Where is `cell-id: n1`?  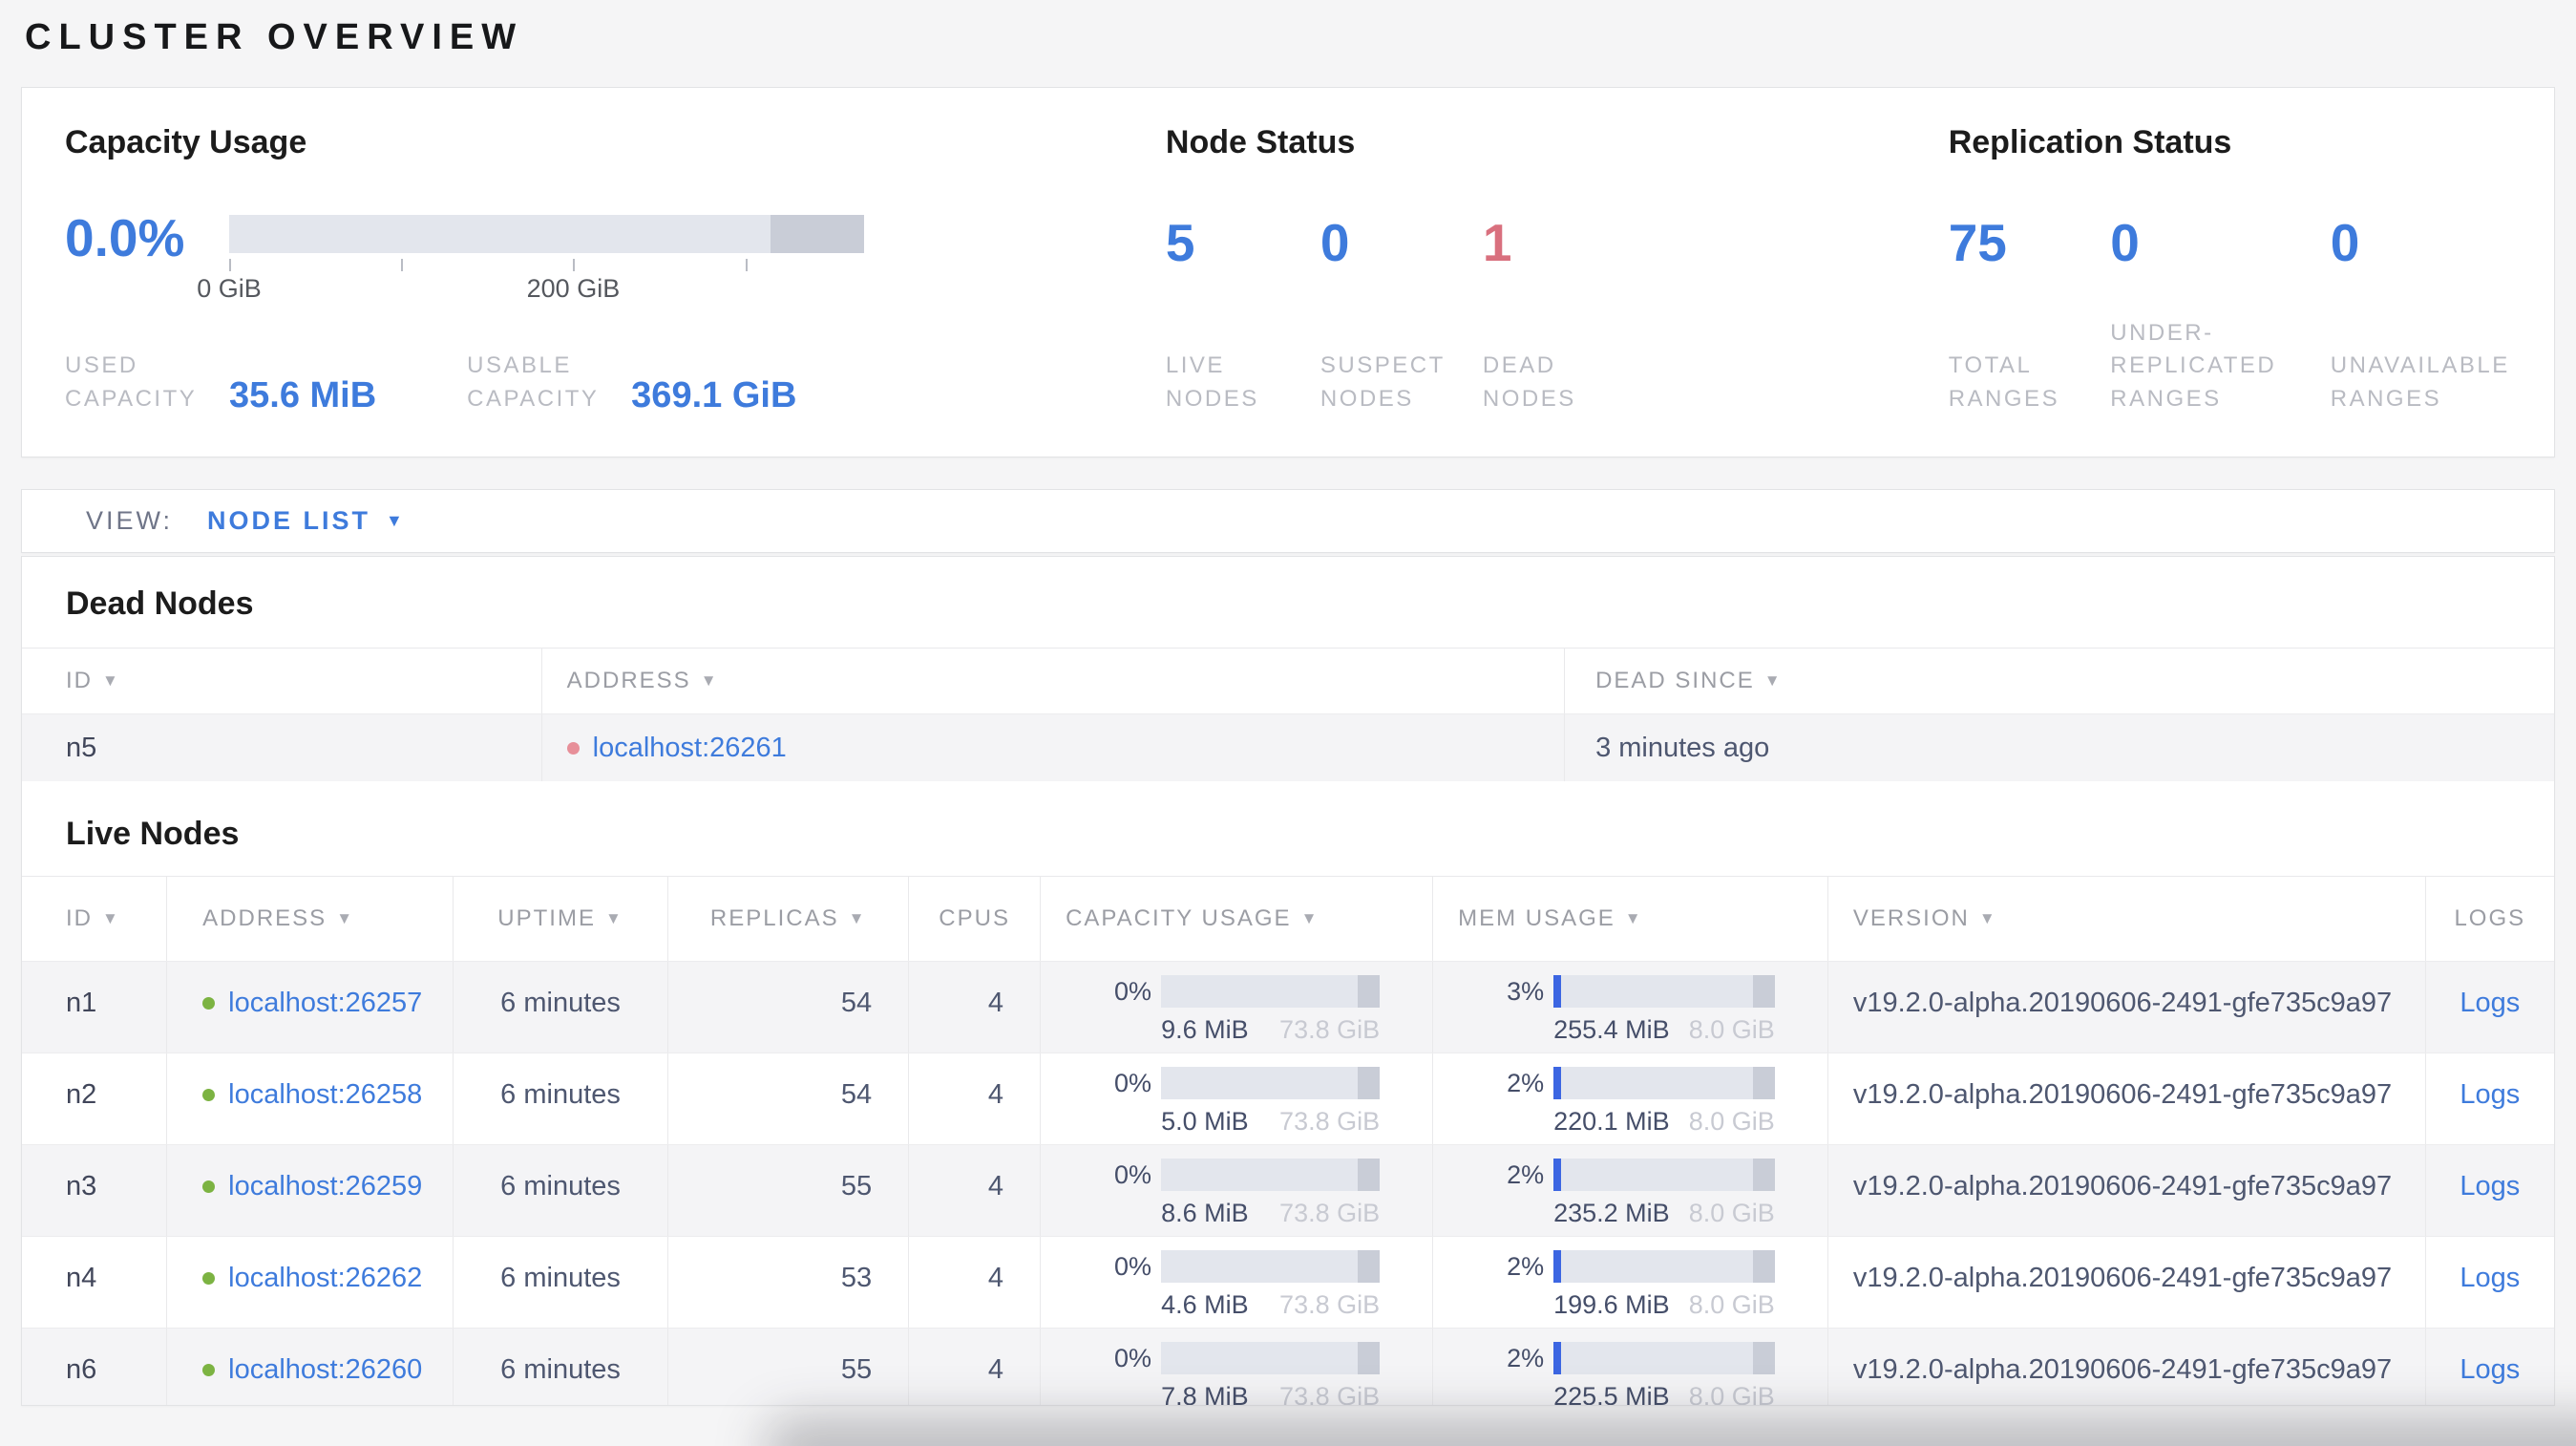 cell-id: n1 is located at coordinates (94, 1008).